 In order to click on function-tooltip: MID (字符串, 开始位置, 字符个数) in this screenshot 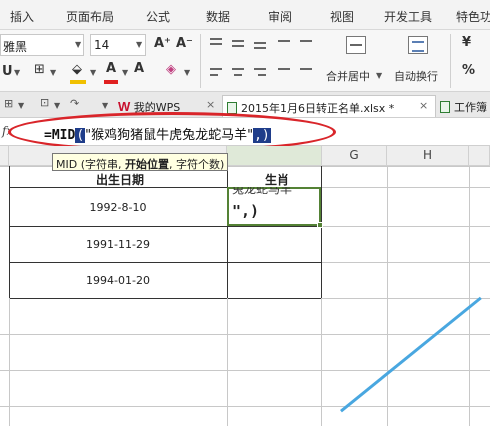, I will do `click(140, 162)`.